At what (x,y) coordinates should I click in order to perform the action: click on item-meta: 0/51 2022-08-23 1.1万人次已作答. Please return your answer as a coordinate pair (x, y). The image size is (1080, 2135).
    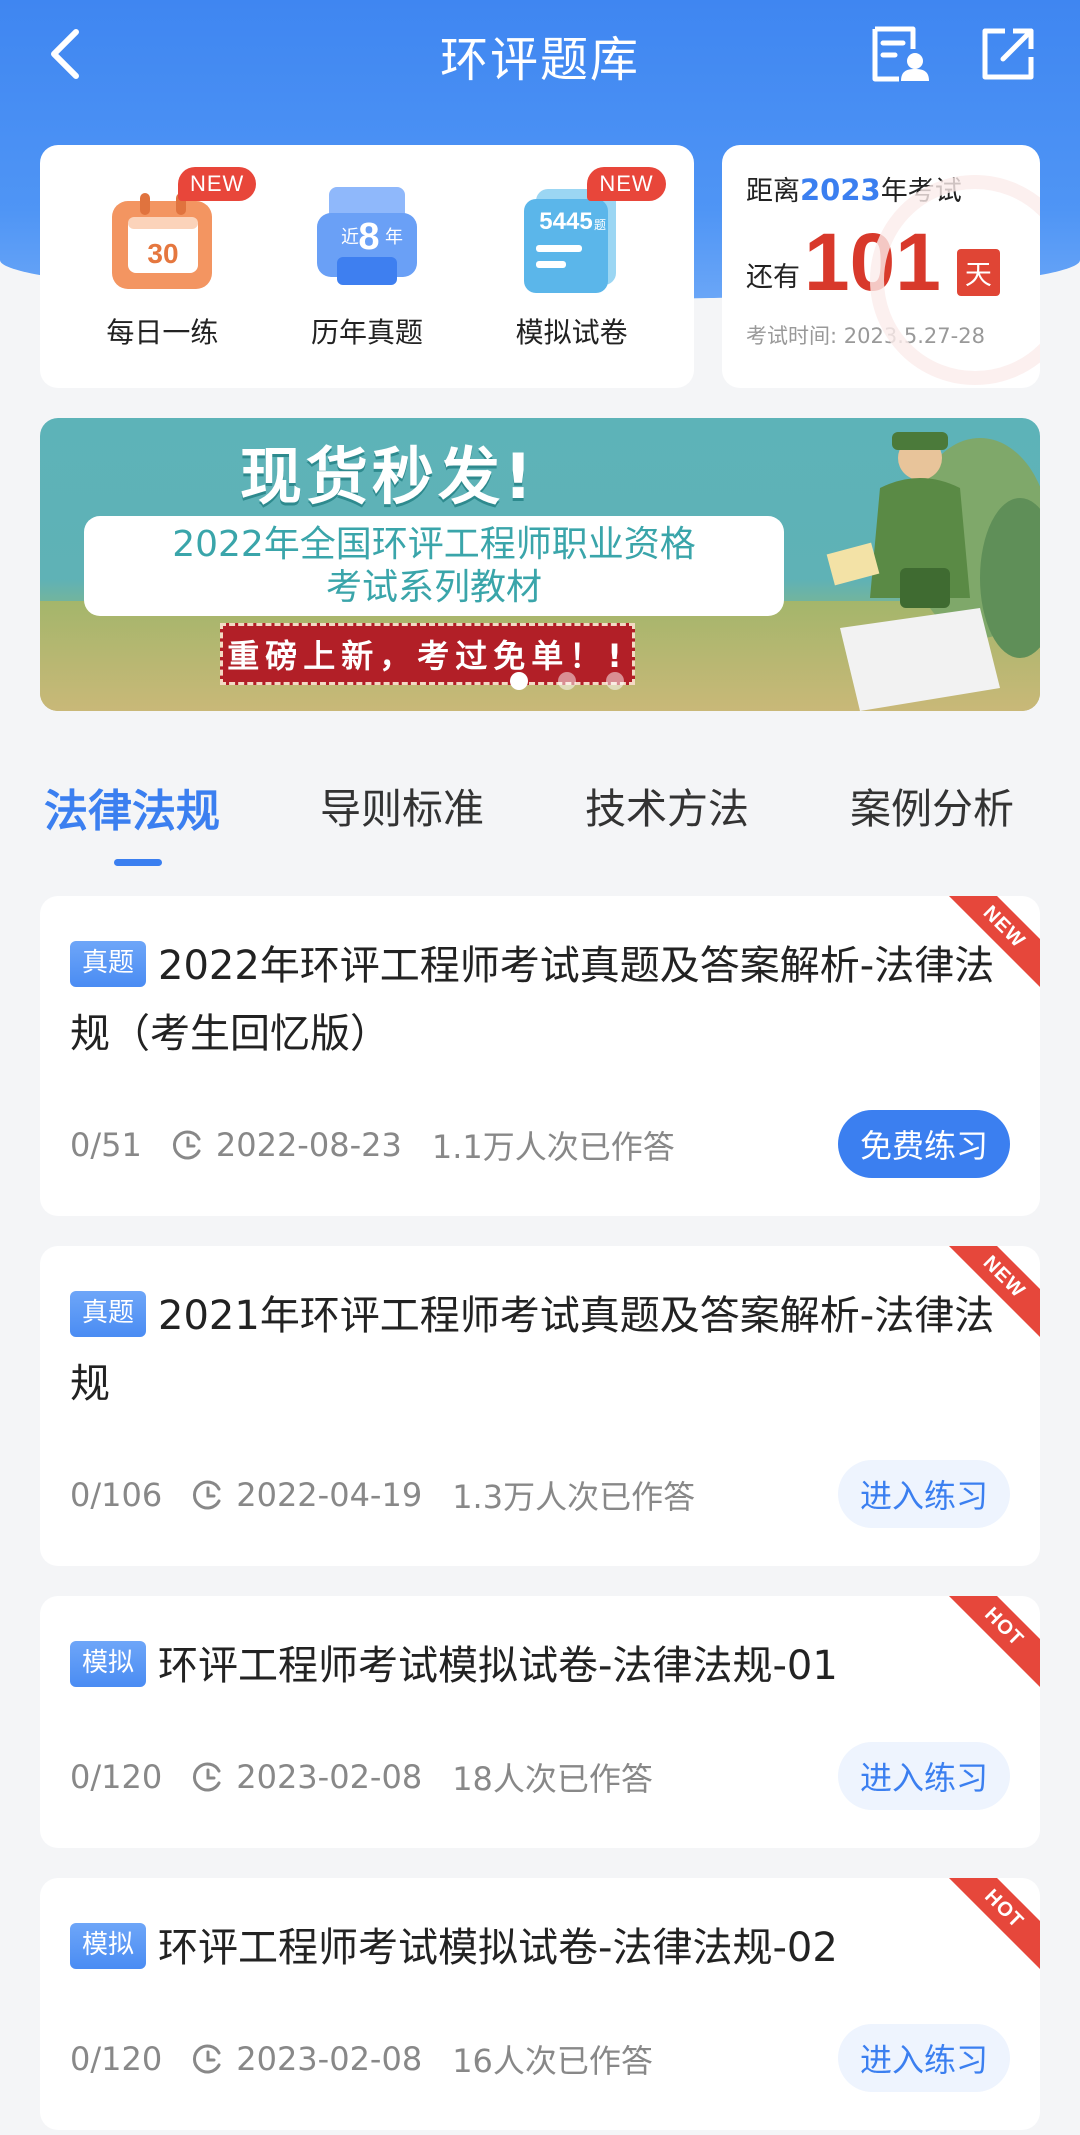
    Looking at the image, I should click on (372, 1145).